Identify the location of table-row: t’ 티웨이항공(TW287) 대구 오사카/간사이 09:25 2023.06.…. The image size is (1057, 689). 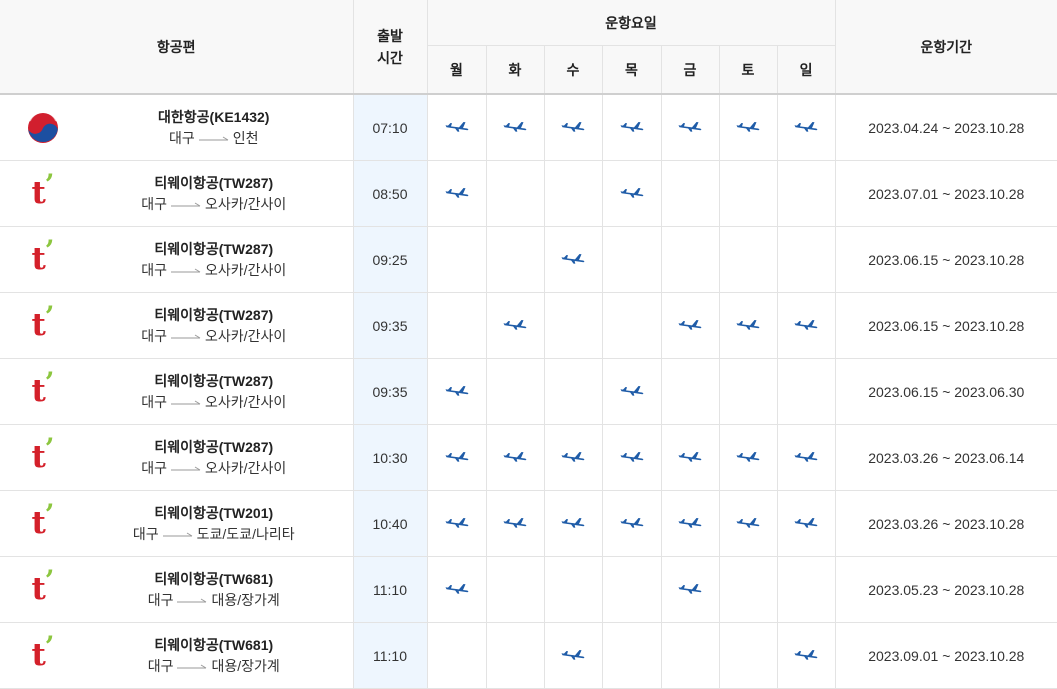
(528, 259).